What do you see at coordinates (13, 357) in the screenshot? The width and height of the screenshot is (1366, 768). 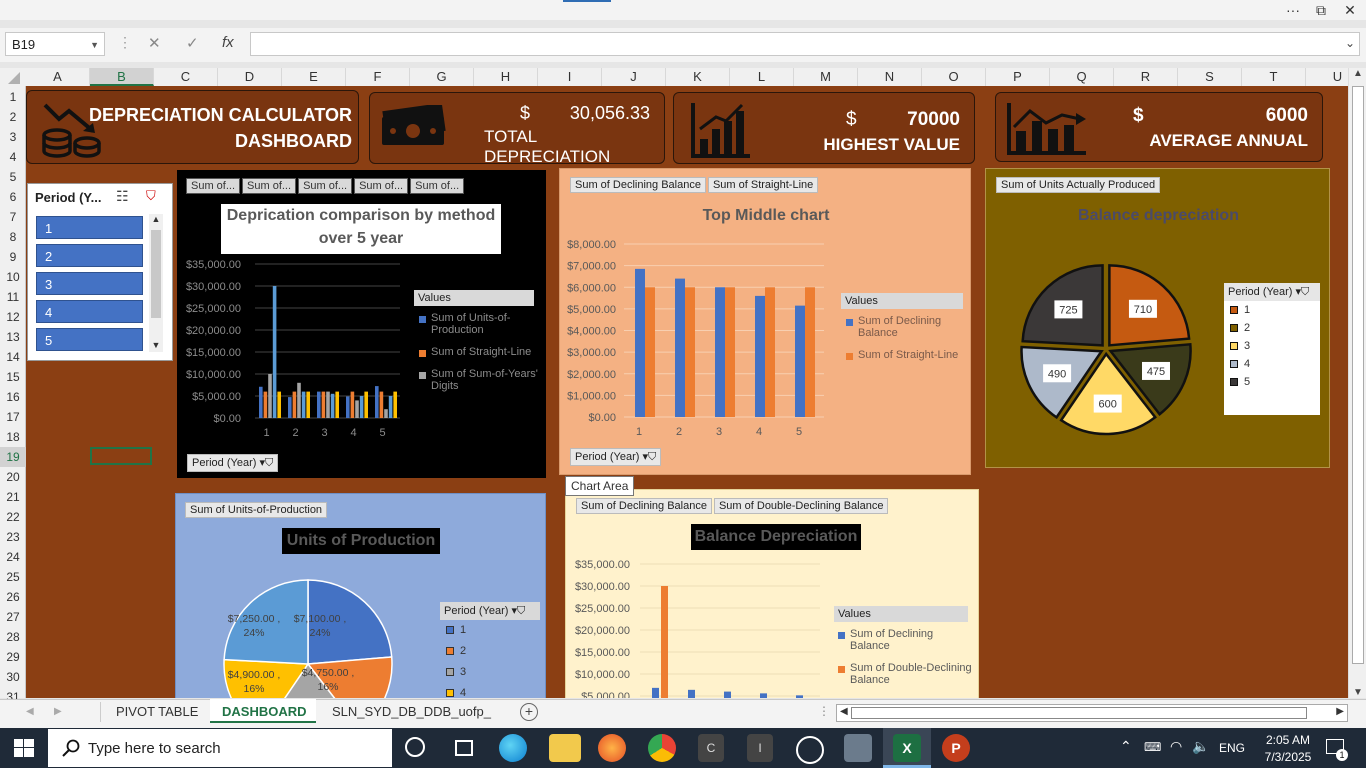 I see `row-header: 14` at bounding box center [13, 357].